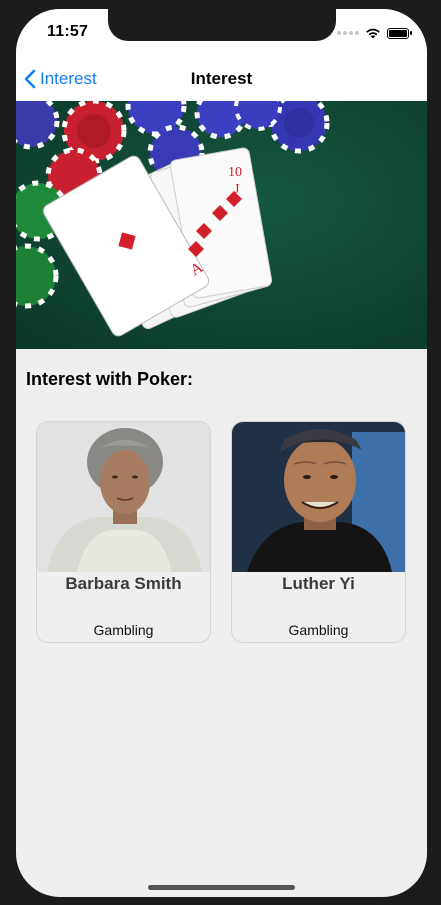 This screenshot has height=905, width=441. I want to click on status-icons, so click(374, 33).